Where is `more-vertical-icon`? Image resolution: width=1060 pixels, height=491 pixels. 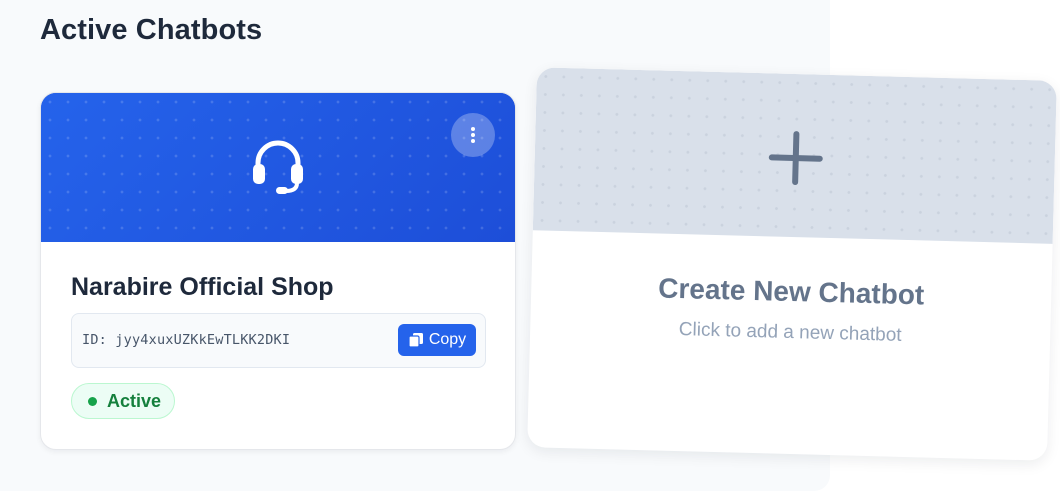
more-vertical-icon is located at coordinates (473, 135).